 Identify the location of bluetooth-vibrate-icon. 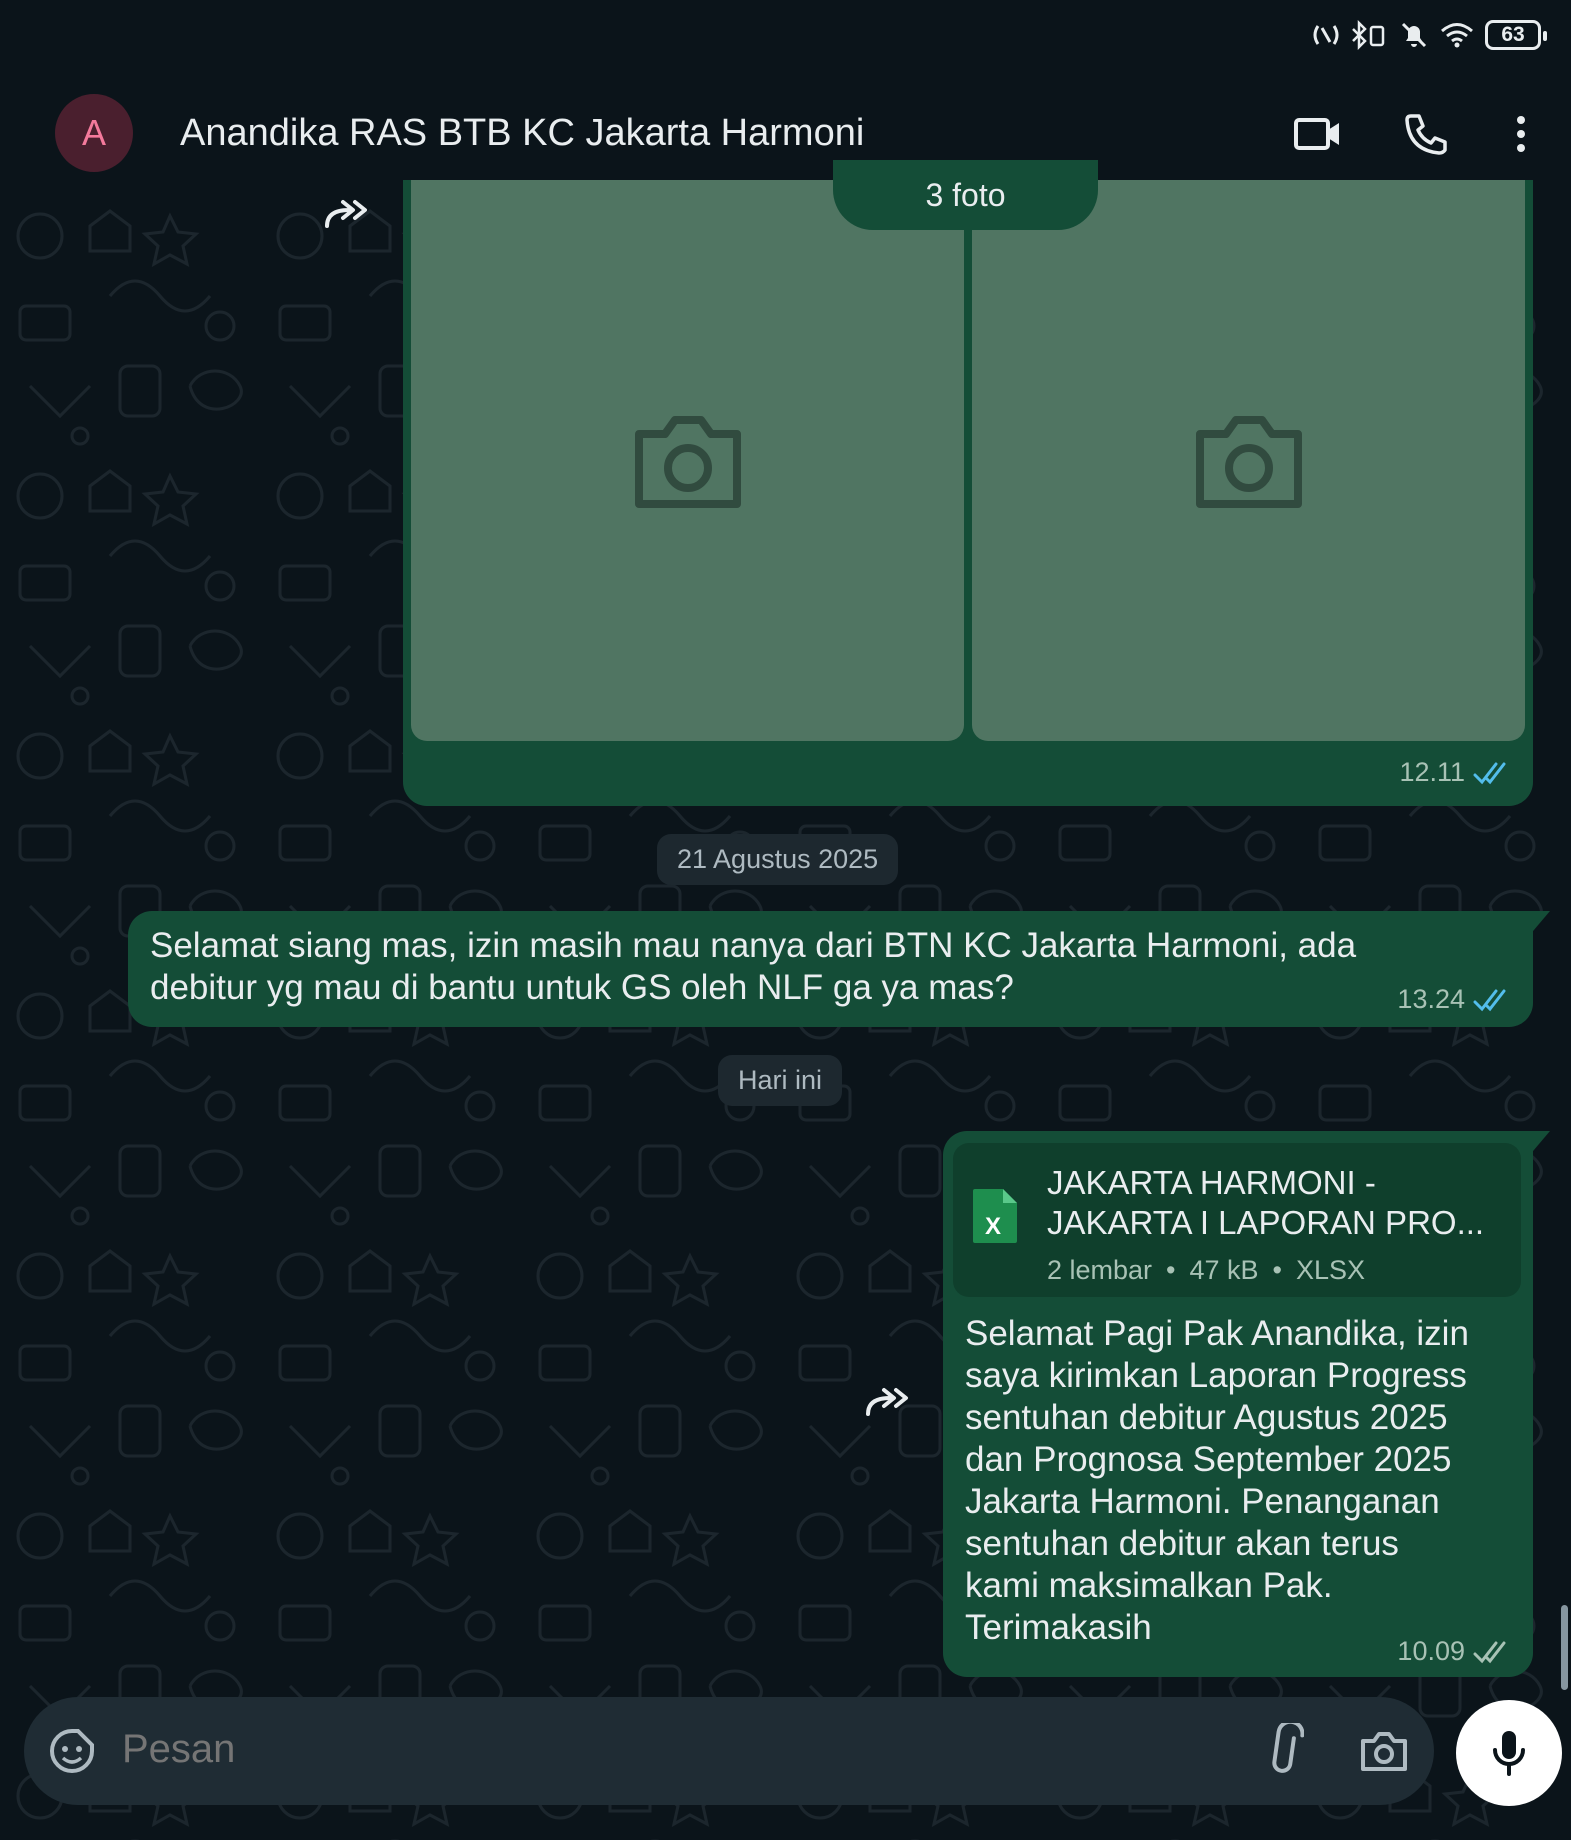
(1368, 35).